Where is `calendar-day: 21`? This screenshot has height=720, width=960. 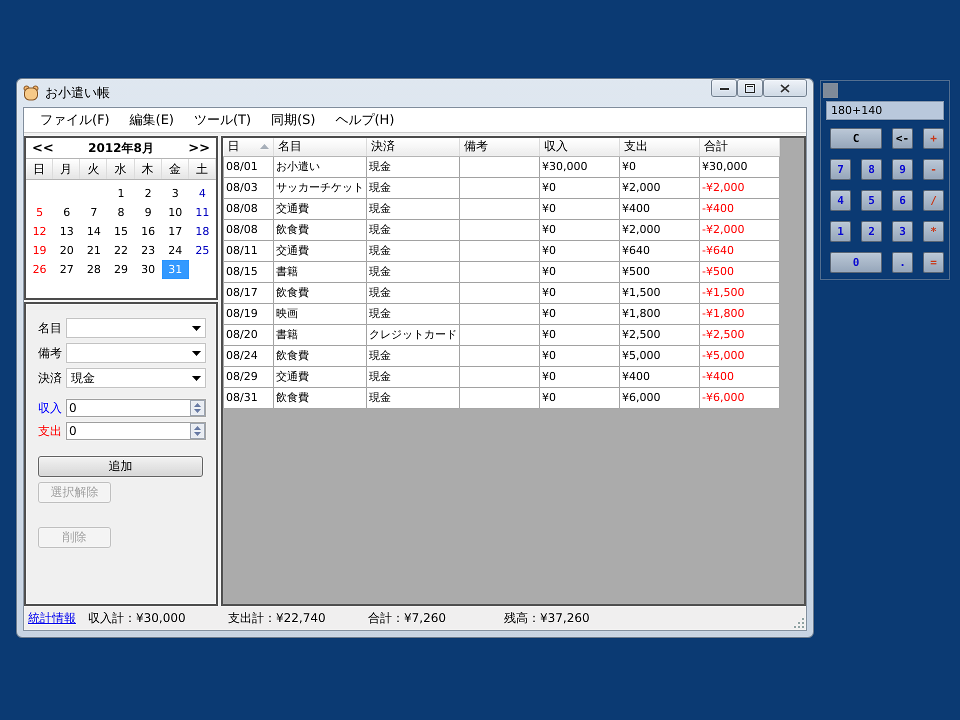 calendar-day: 21 is located at coordinates (94, 250).